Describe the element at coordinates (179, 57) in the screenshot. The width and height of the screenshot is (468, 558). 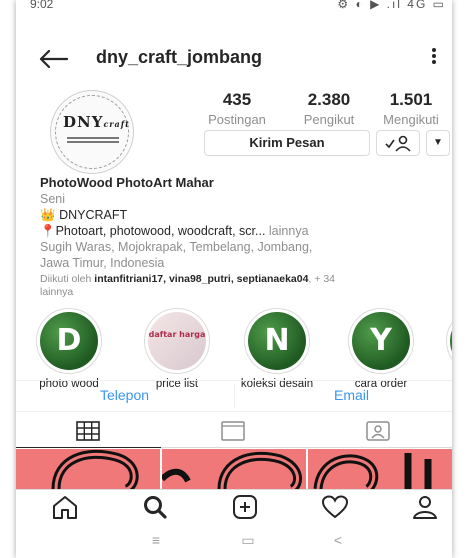
I see `profile-username: dny_craft_jombang` at that location.